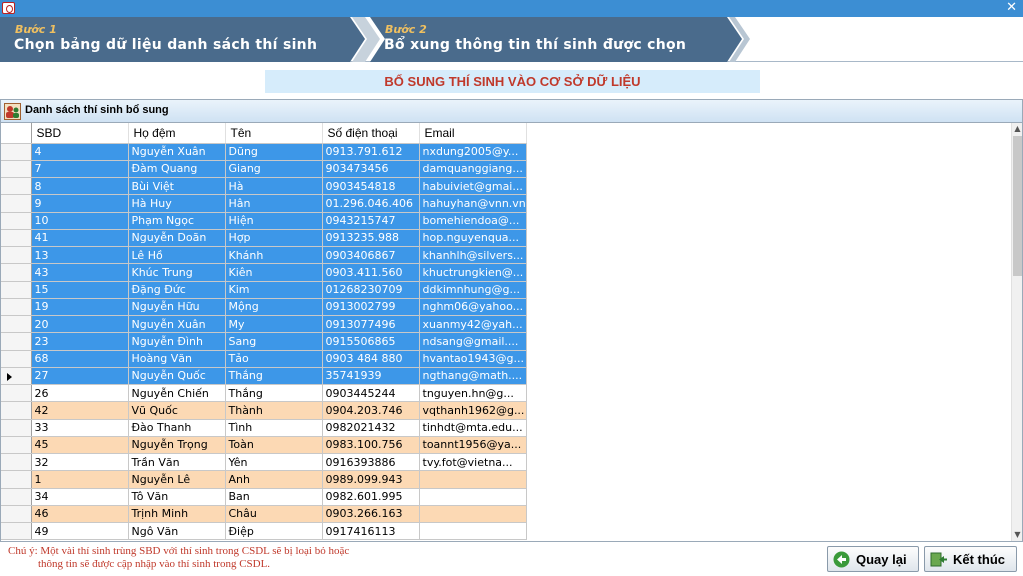  What do you see at coordinates (371, 238) in the screenshot?
I see `cell-phone: 0913235.988` at bounding box center [371, 238].